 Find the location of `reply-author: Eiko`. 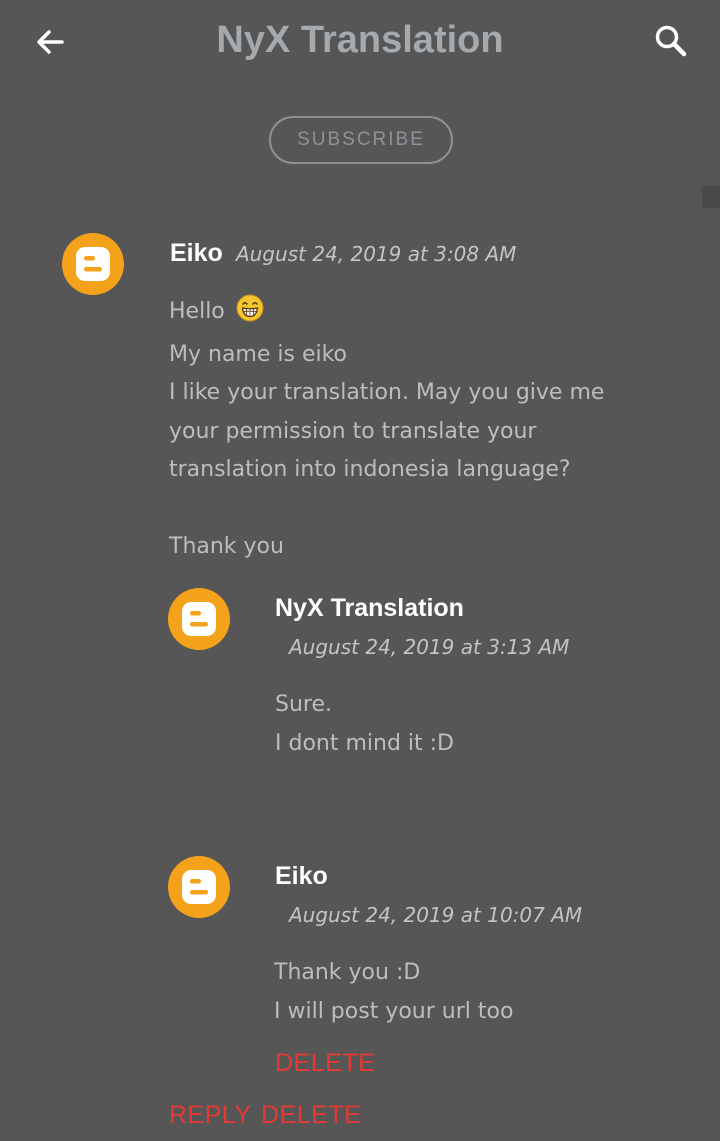

reply-author: Eiko is located at coordinates (301, 876).